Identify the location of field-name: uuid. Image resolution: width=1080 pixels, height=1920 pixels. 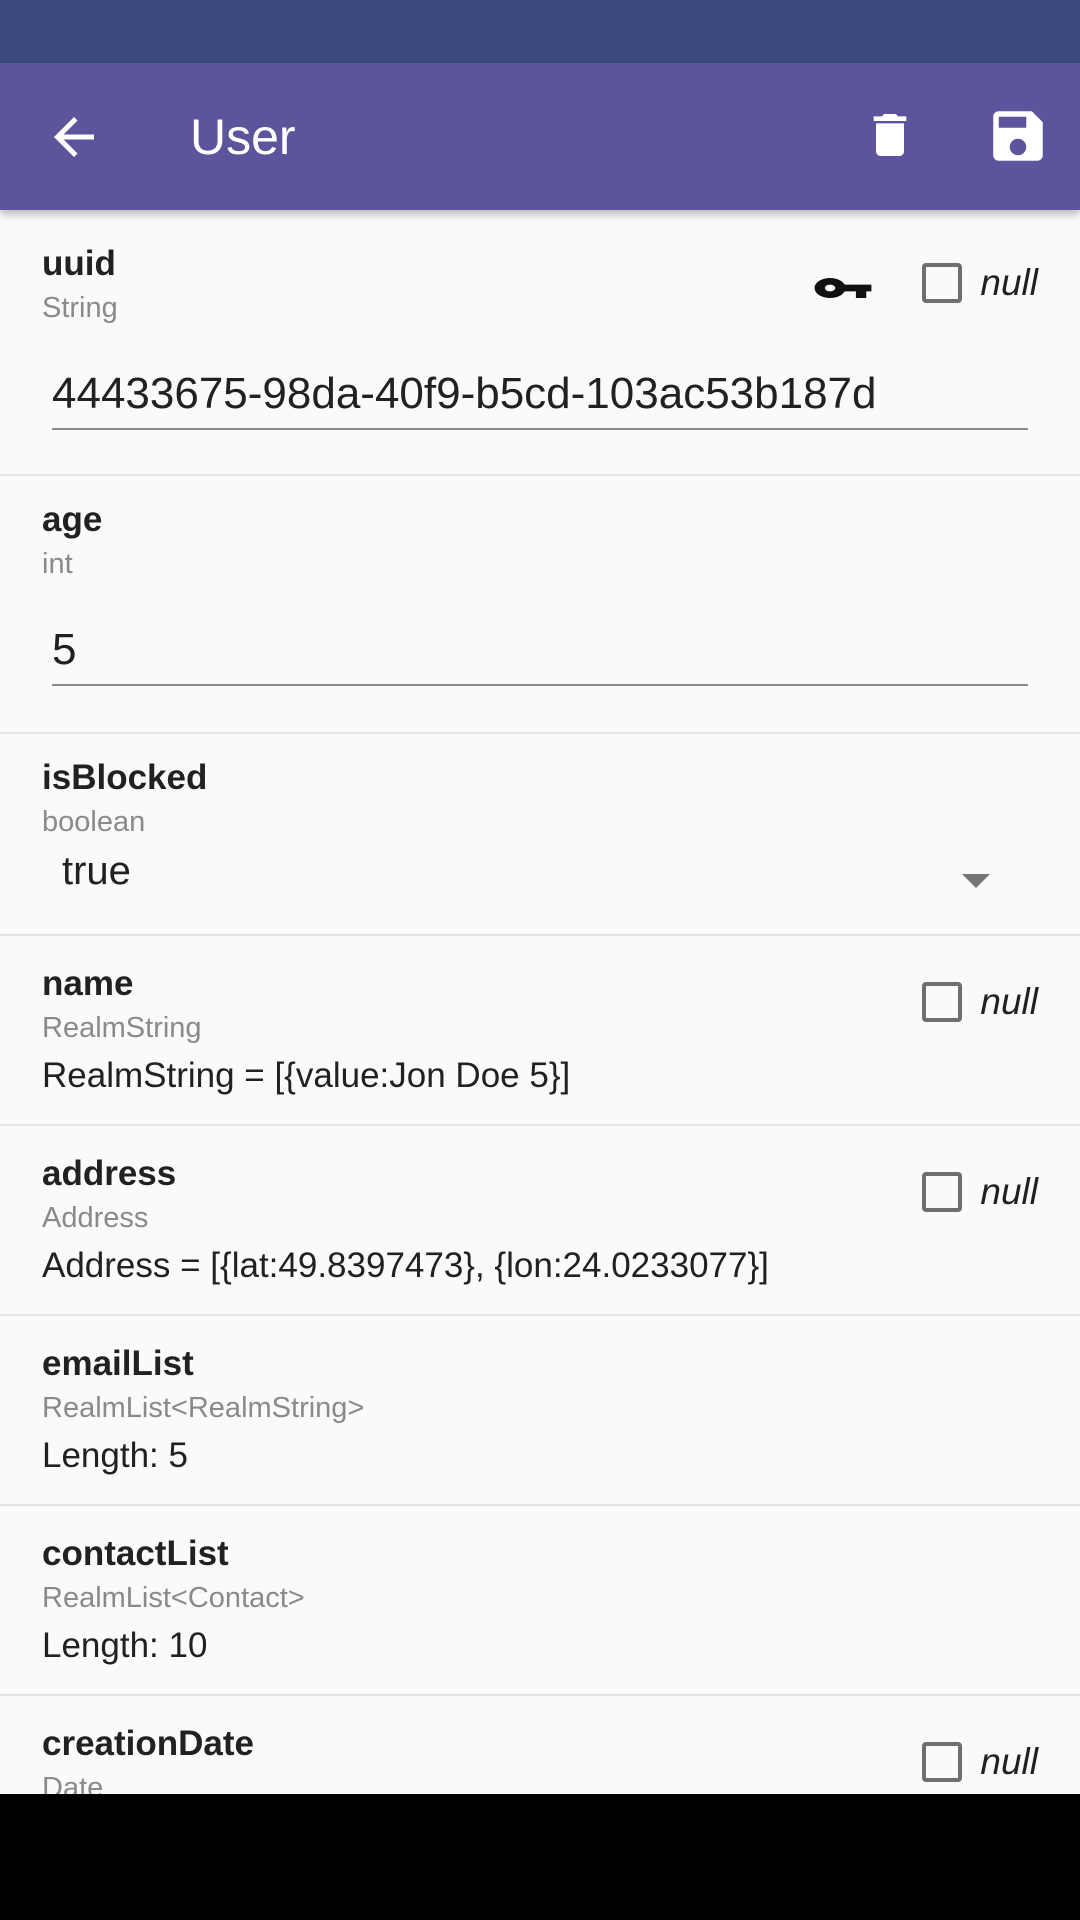
(79, 263).